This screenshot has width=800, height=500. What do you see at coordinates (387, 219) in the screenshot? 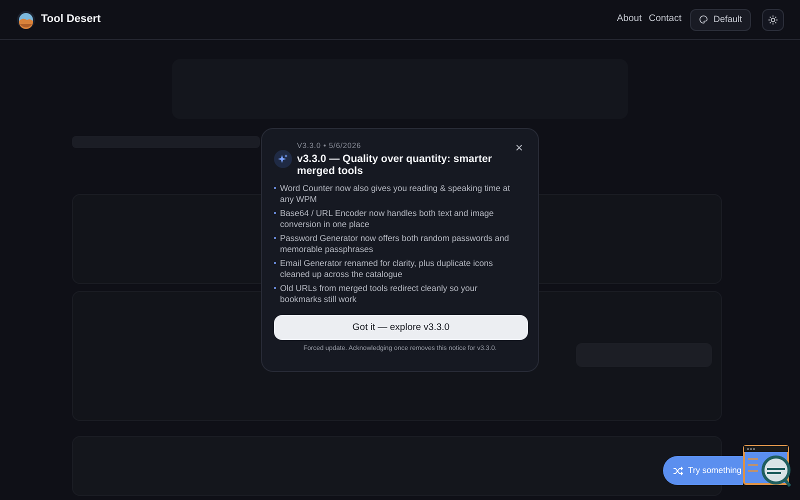
I see `changelog-item: Base64 / URL Encoder now handles both text and image conversion in one place` at bounding box center [387, 219].